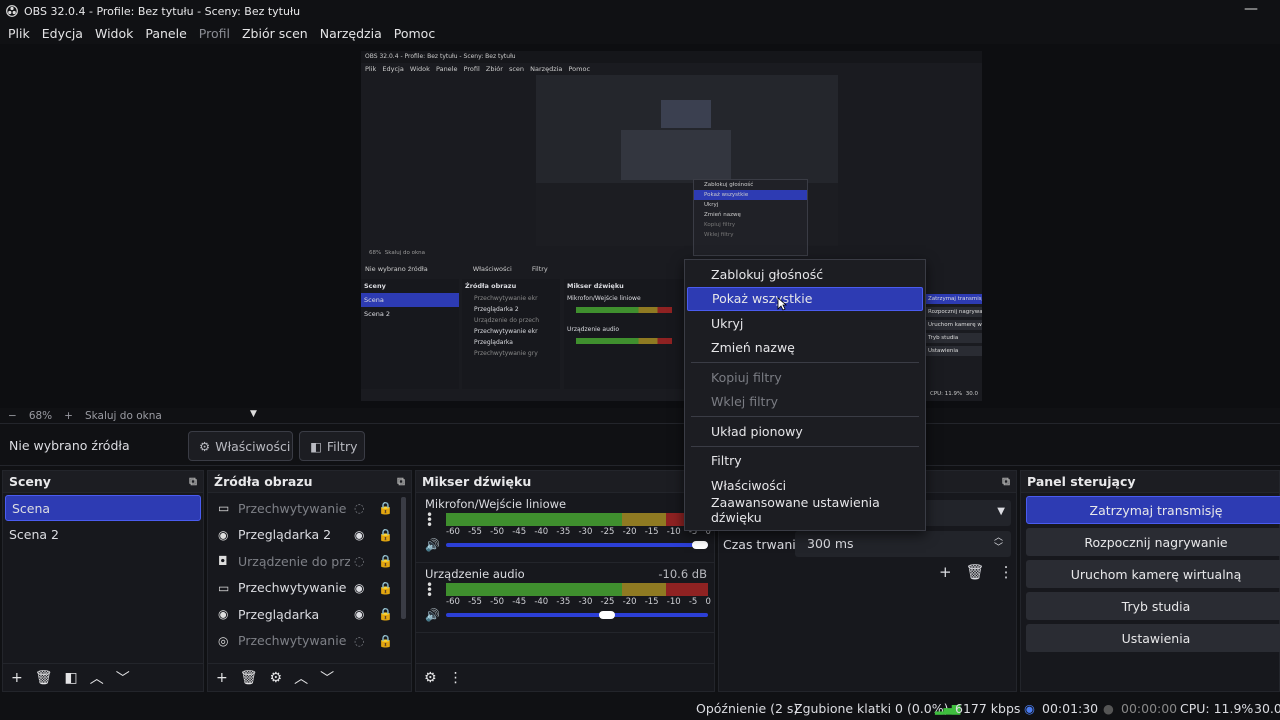 Image resolution: width=1280 pixels, height=720 pixels. I want to click on scrollbar, so click(403, 558).